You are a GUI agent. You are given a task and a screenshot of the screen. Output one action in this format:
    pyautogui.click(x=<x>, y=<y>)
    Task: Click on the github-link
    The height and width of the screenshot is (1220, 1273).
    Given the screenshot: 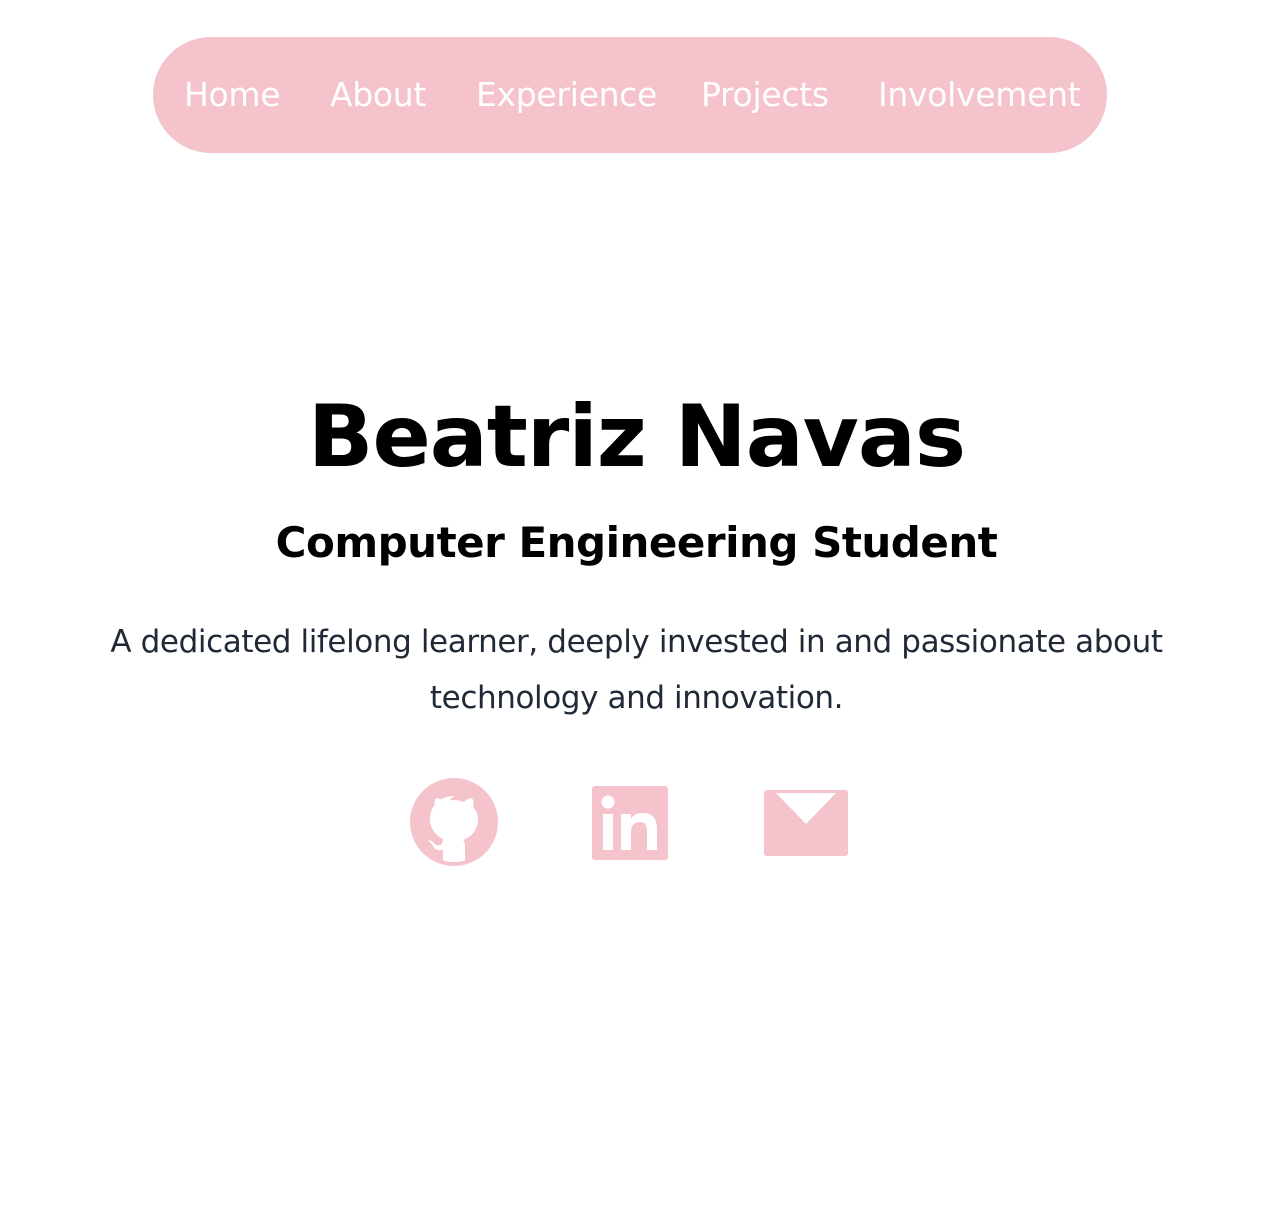 What is the action you would take?
    pyautogui.click(x=454, y=823)
    